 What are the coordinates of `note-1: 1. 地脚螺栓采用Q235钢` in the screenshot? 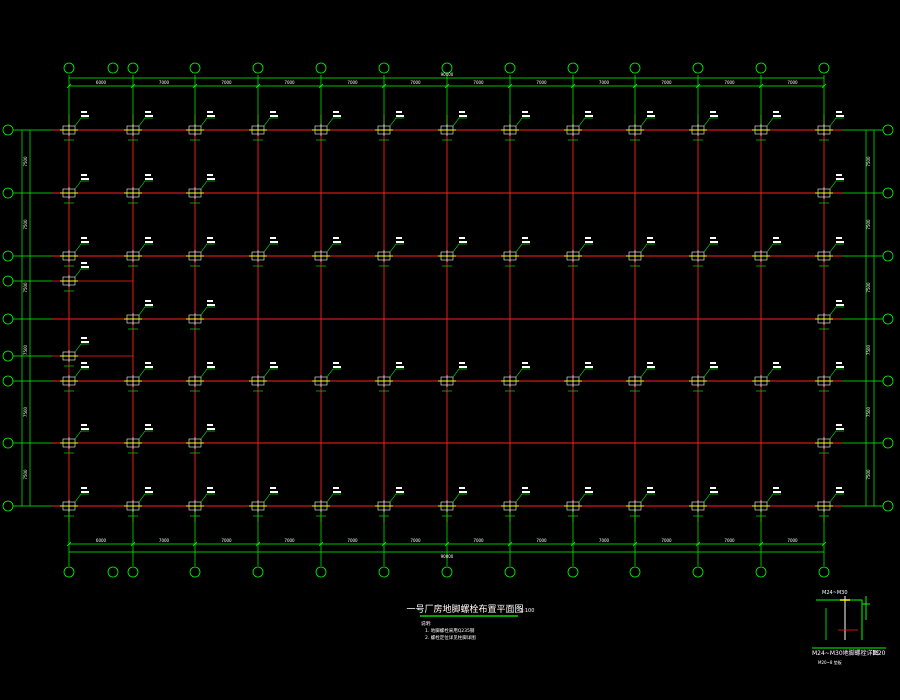 It's located at (450, 630).